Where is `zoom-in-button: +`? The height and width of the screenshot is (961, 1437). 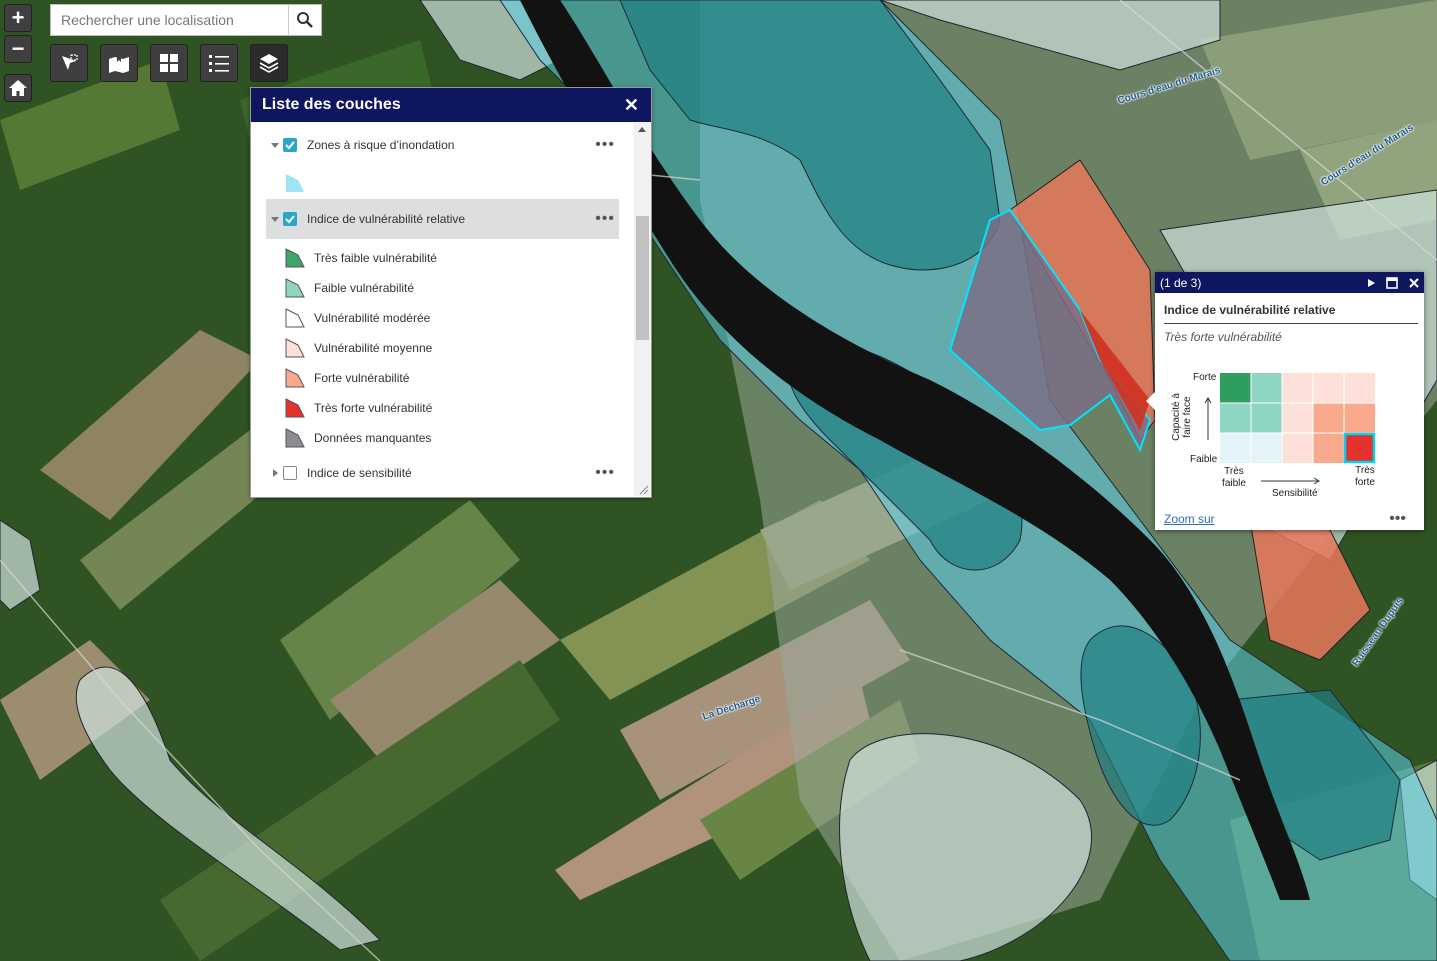
zoom-in-button: + is located at coordinates (18, 18).